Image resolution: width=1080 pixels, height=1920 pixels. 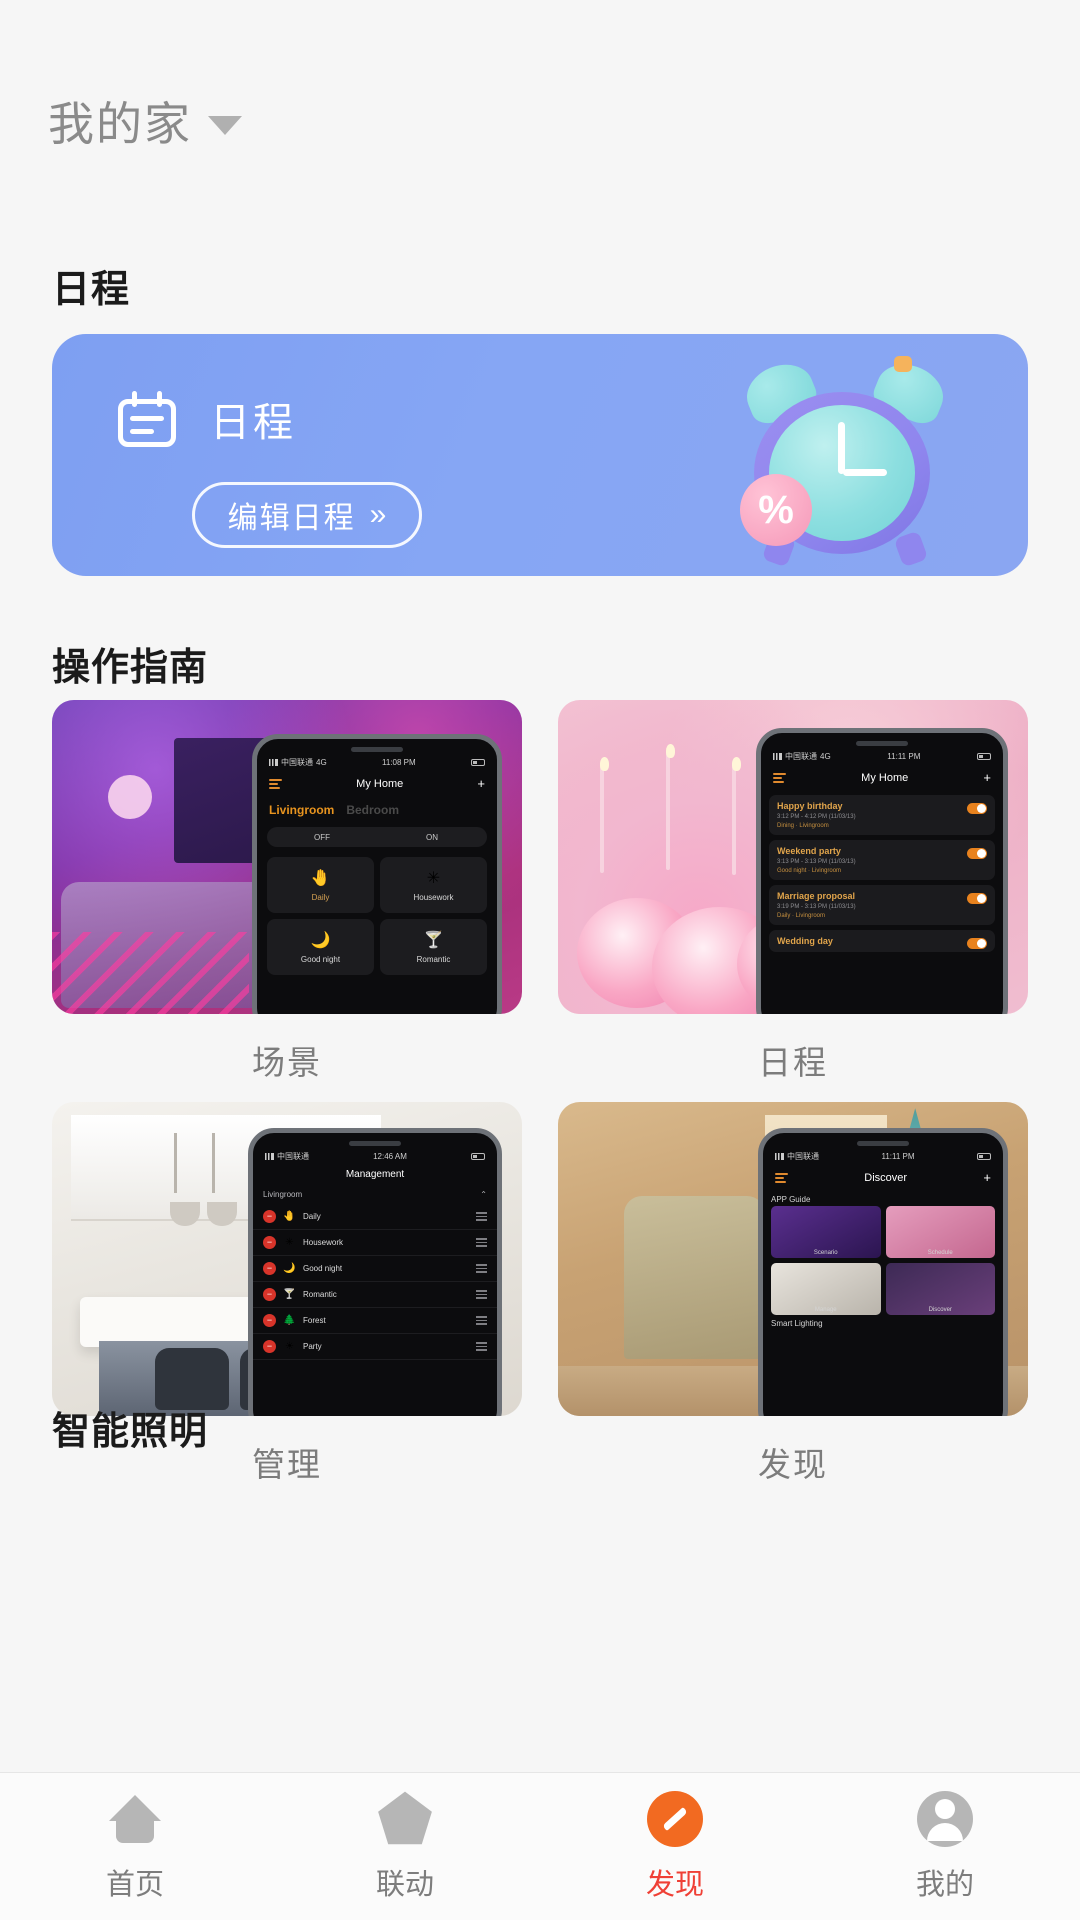 I want to click on scene-card: 🤚 Daily, so click(x=320, y=885).